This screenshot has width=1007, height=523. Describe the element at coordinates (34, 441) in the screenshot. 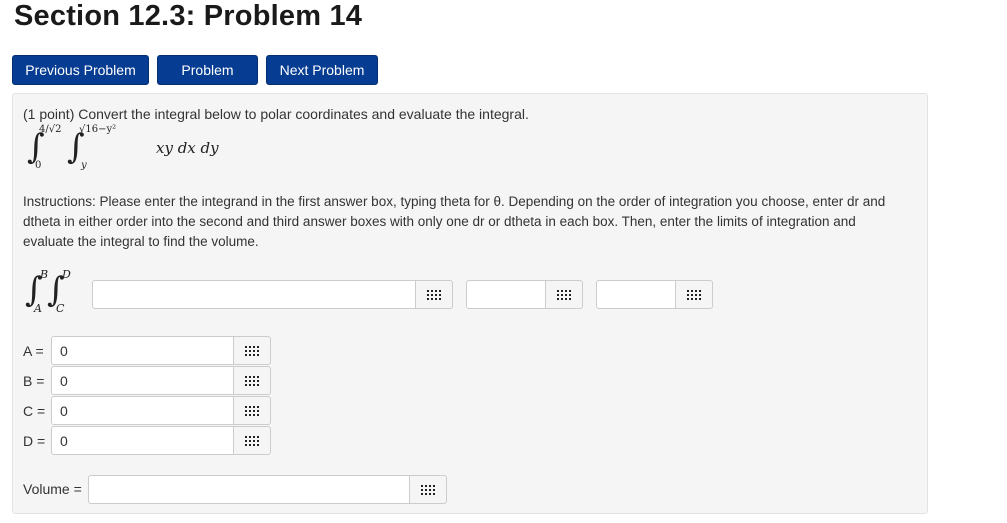

I see `limit-D-label: D =` at that location.